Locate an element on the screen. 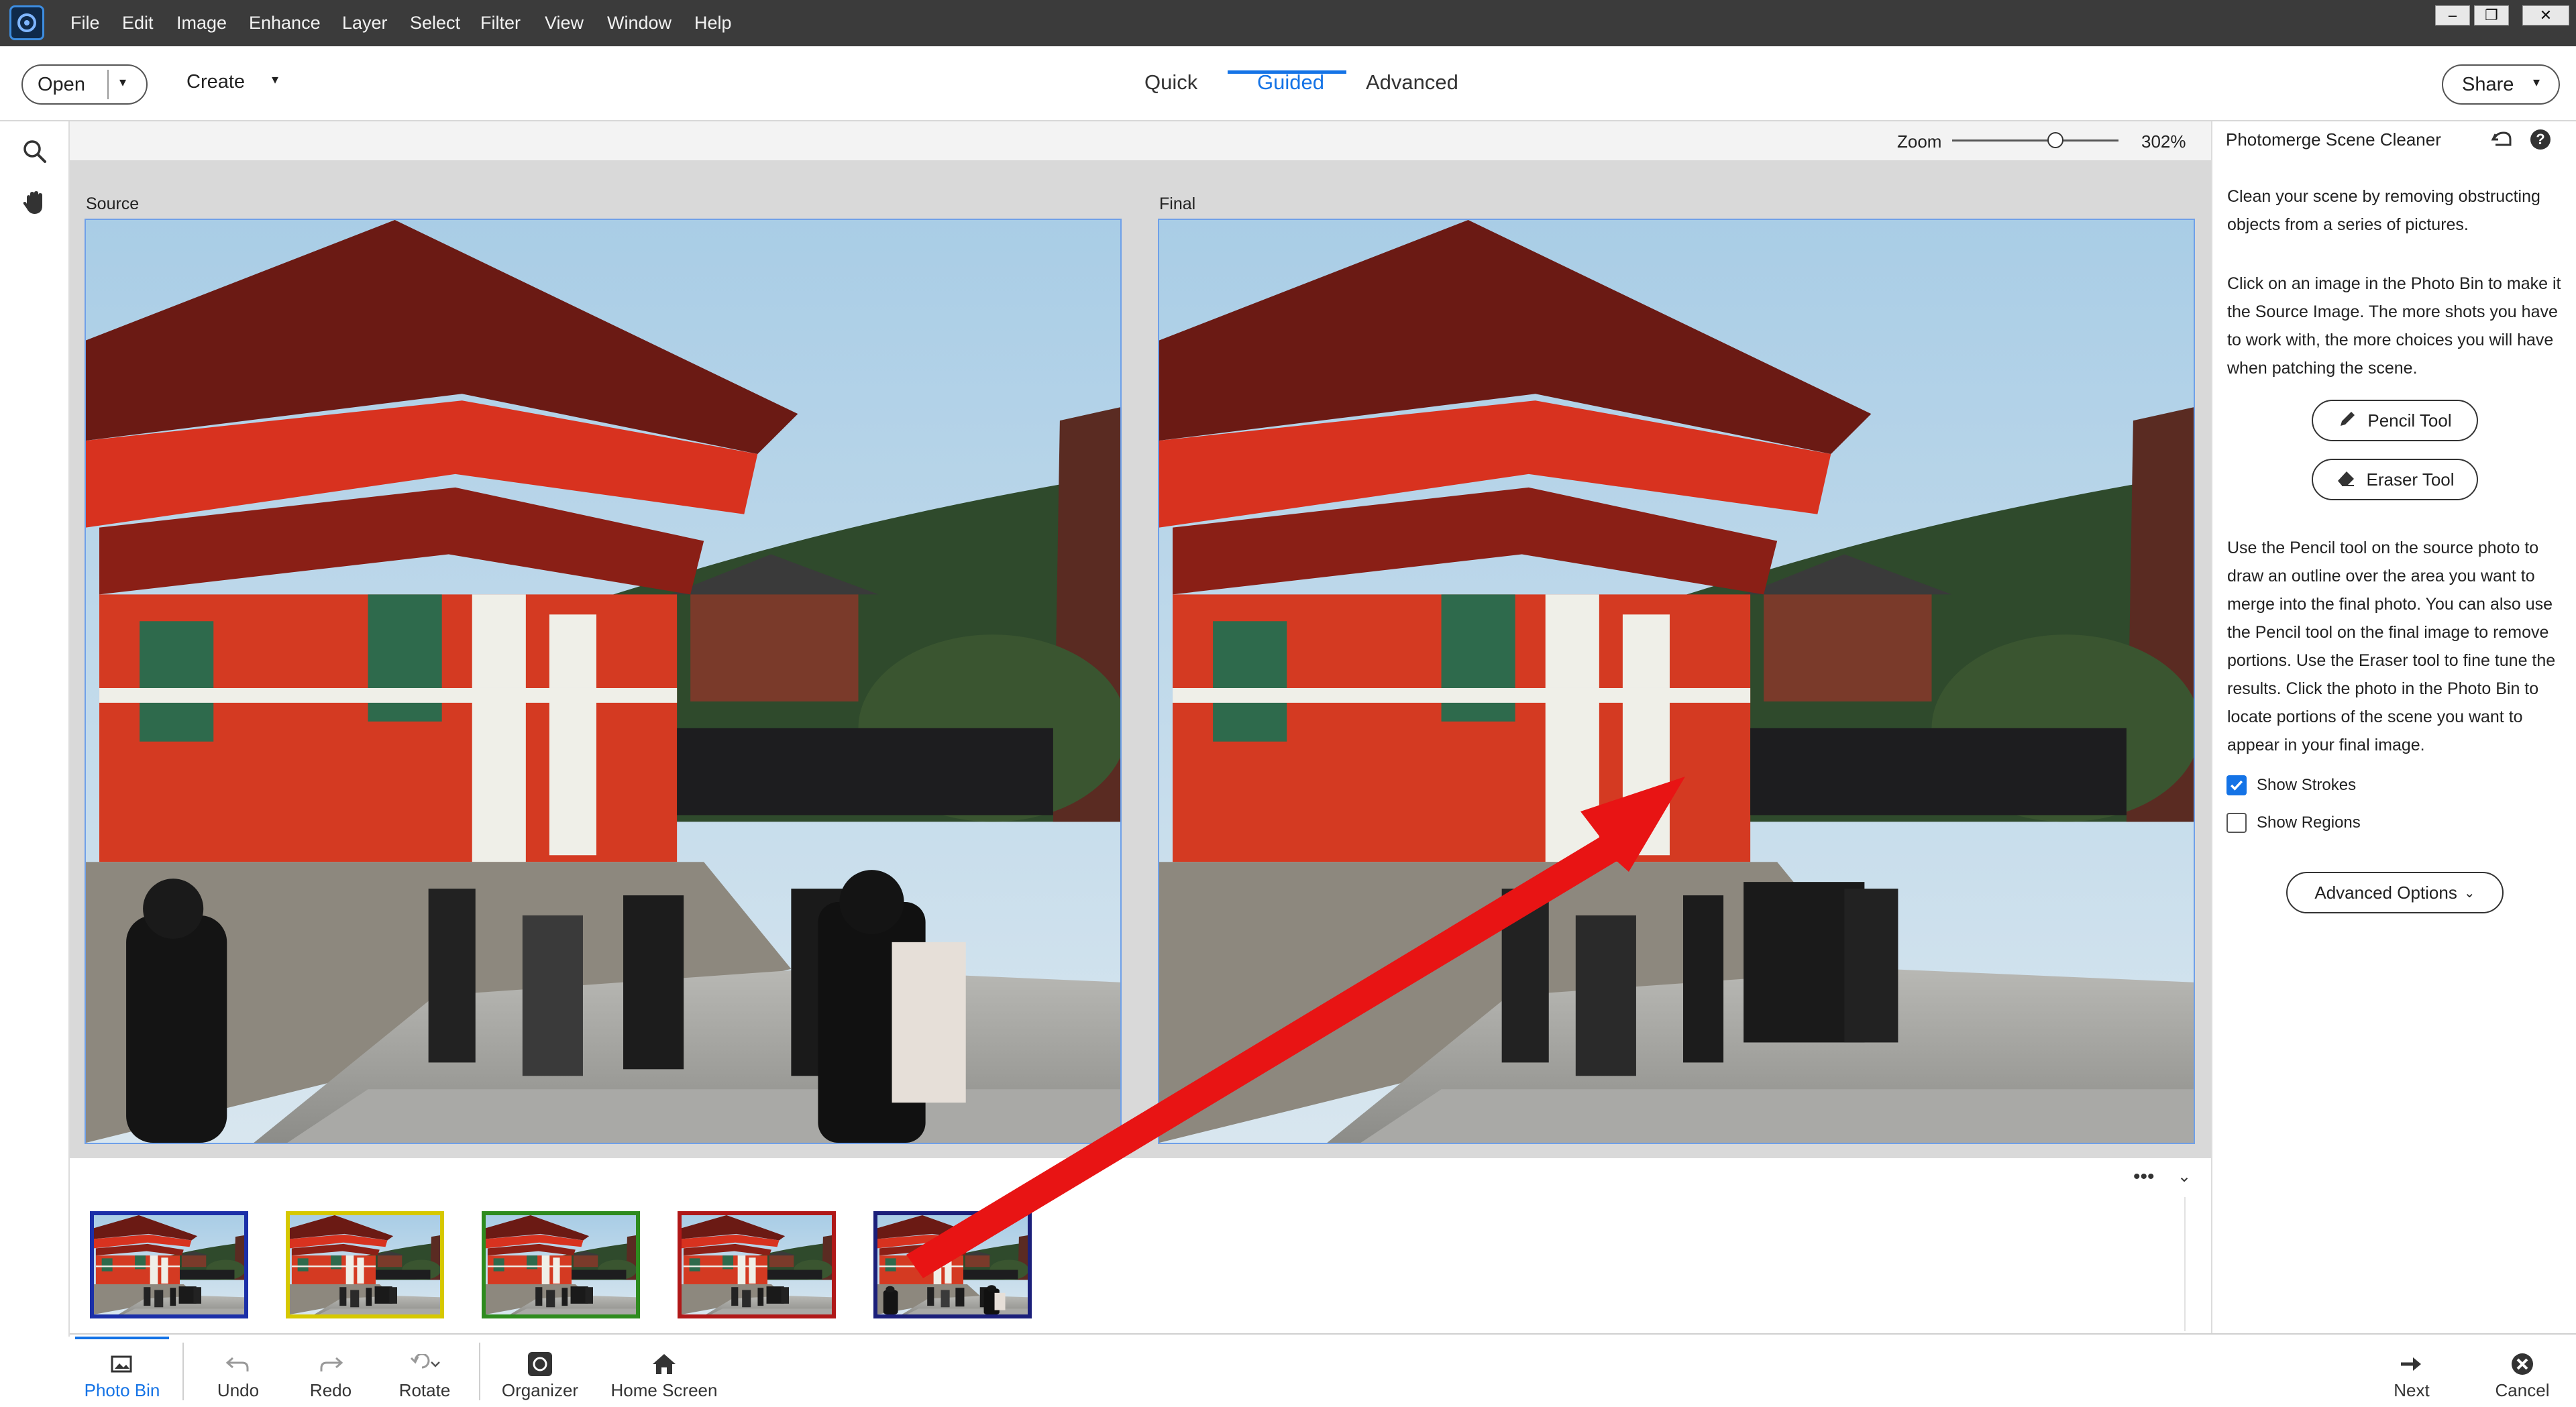 Image resolution: width=2576 pixels, height=1407 pixels. home-screen-button: Home Screen is located at coordinates (664, 1374).